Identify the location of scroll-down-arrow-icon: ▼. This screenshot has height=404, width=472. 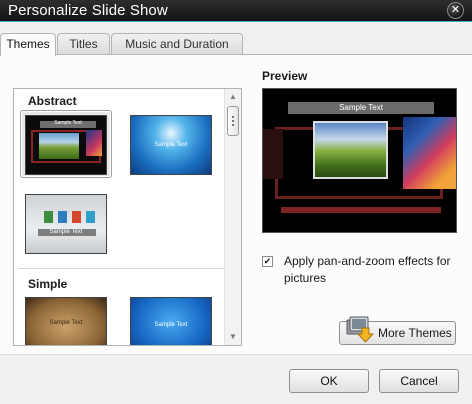
(233, 337).